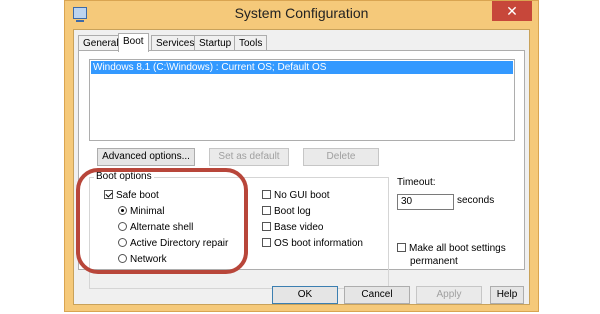  Describe the element at coordinates (299, 227) in the screenshot. I see `base-video-label: Base video` at that location.